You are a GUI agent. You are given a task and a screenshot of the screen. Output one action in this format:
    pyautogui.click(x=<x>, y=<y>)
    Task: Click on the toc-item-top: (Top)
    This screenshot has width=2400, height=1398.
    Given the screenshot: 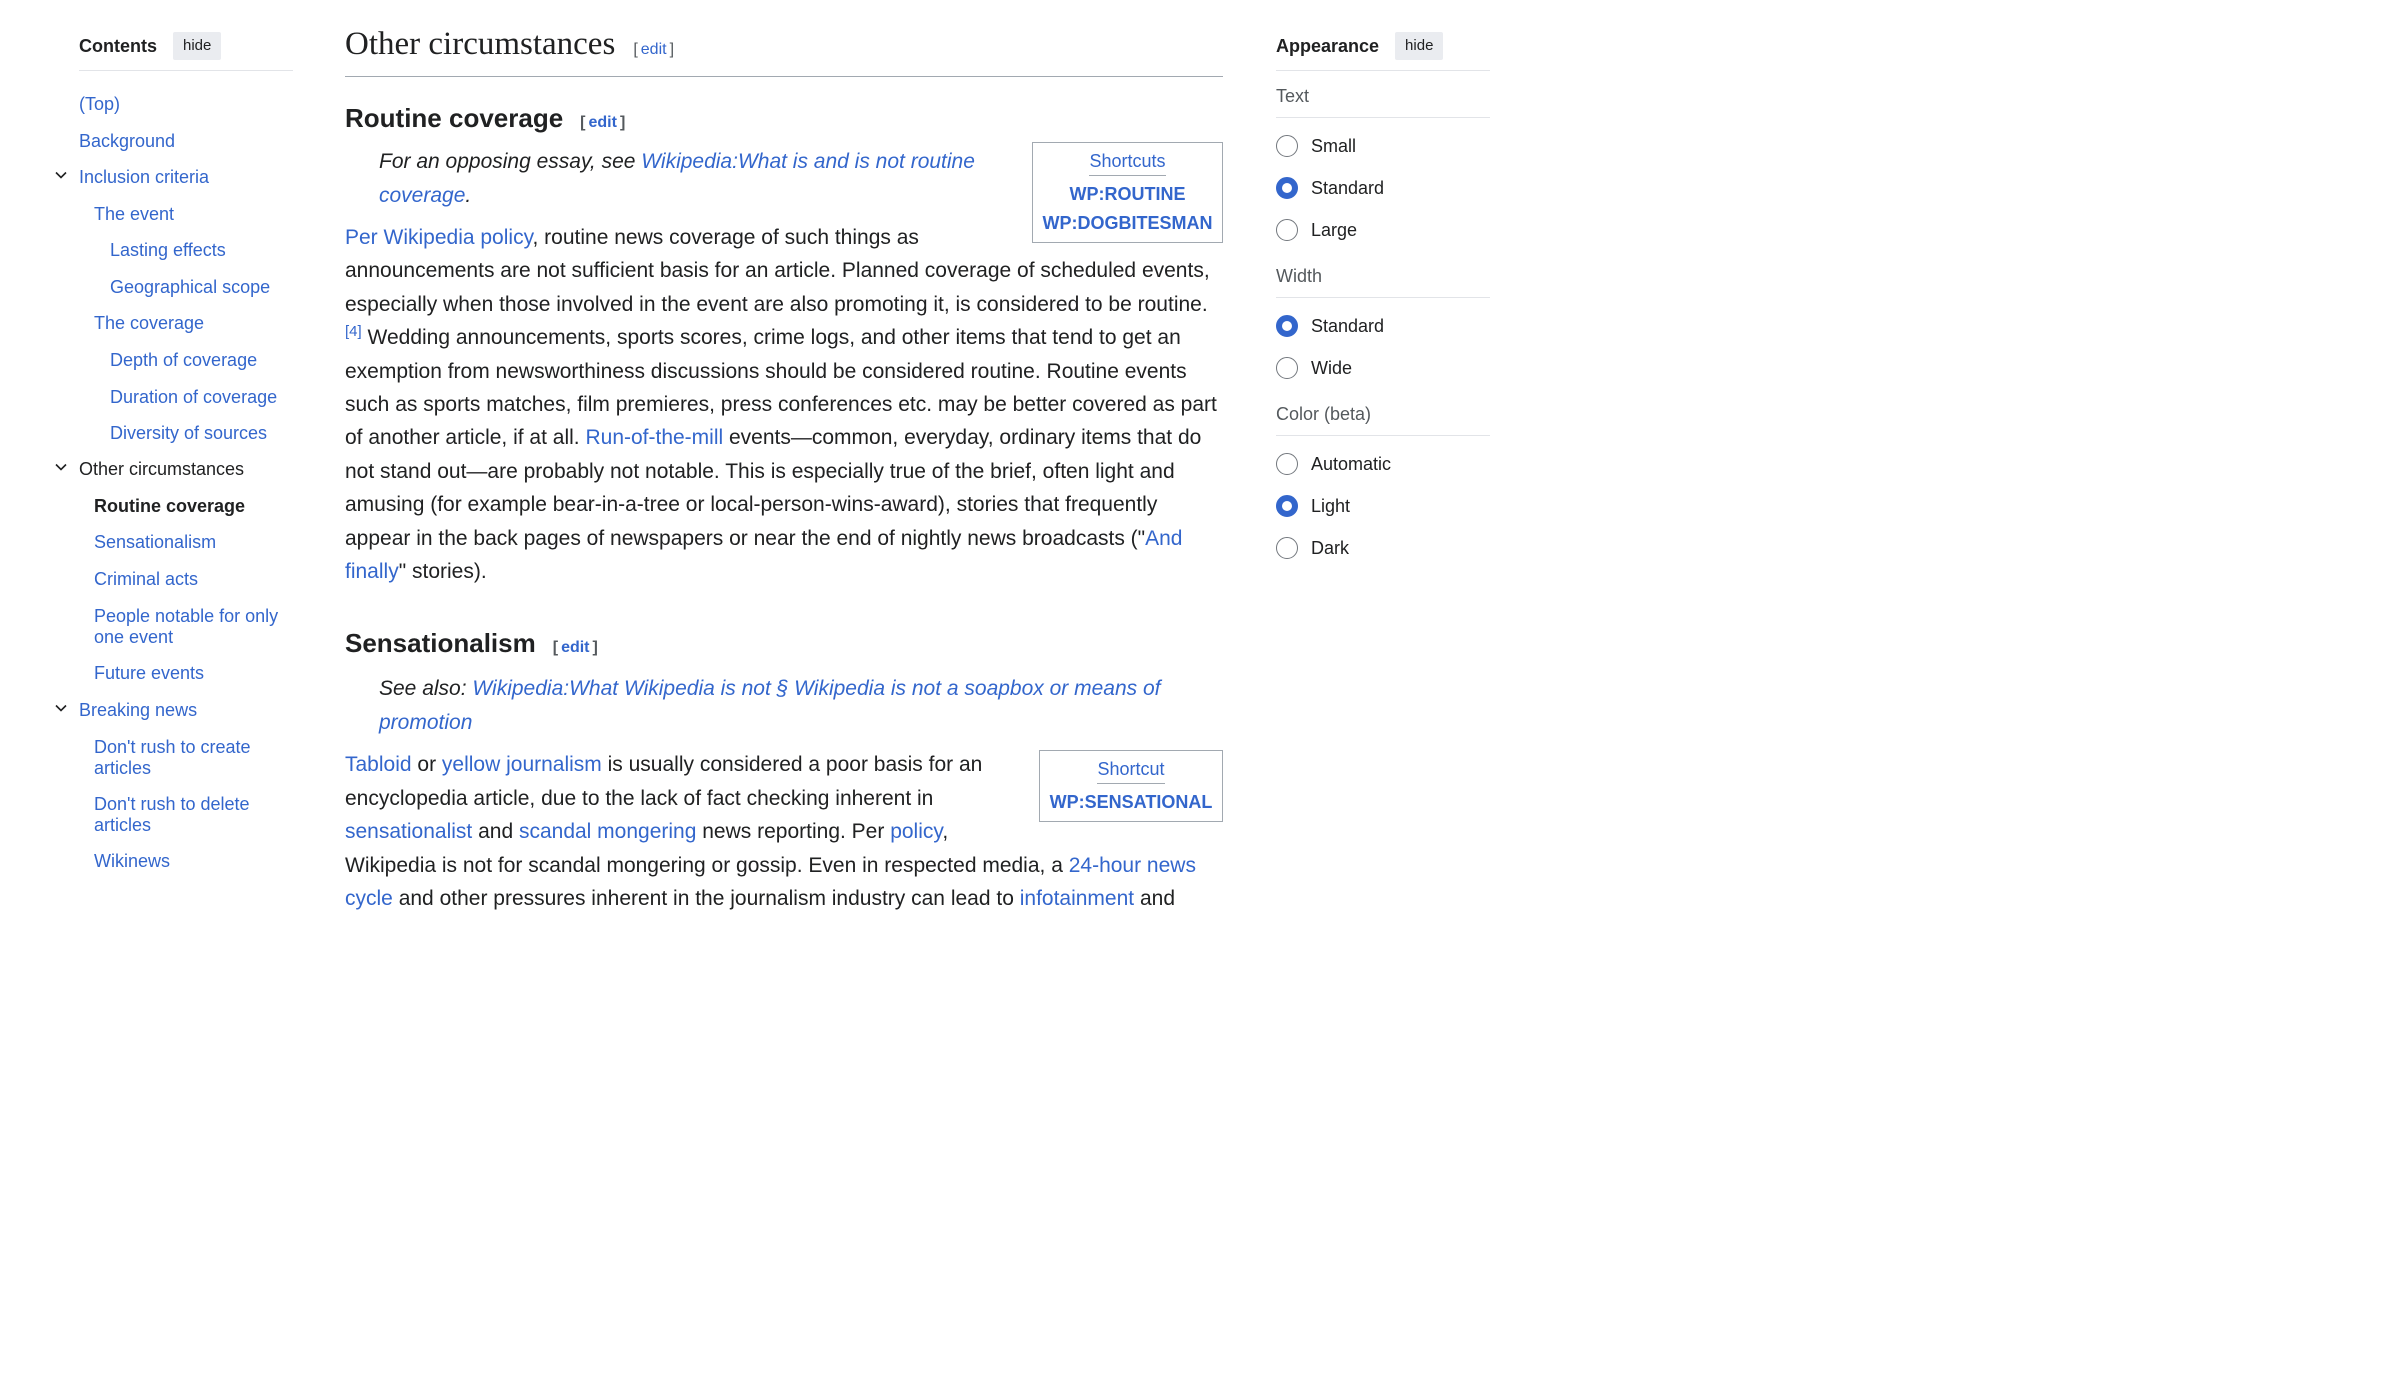 What is the action you would take?
    pyautogui.click(x=99, y=104)
    